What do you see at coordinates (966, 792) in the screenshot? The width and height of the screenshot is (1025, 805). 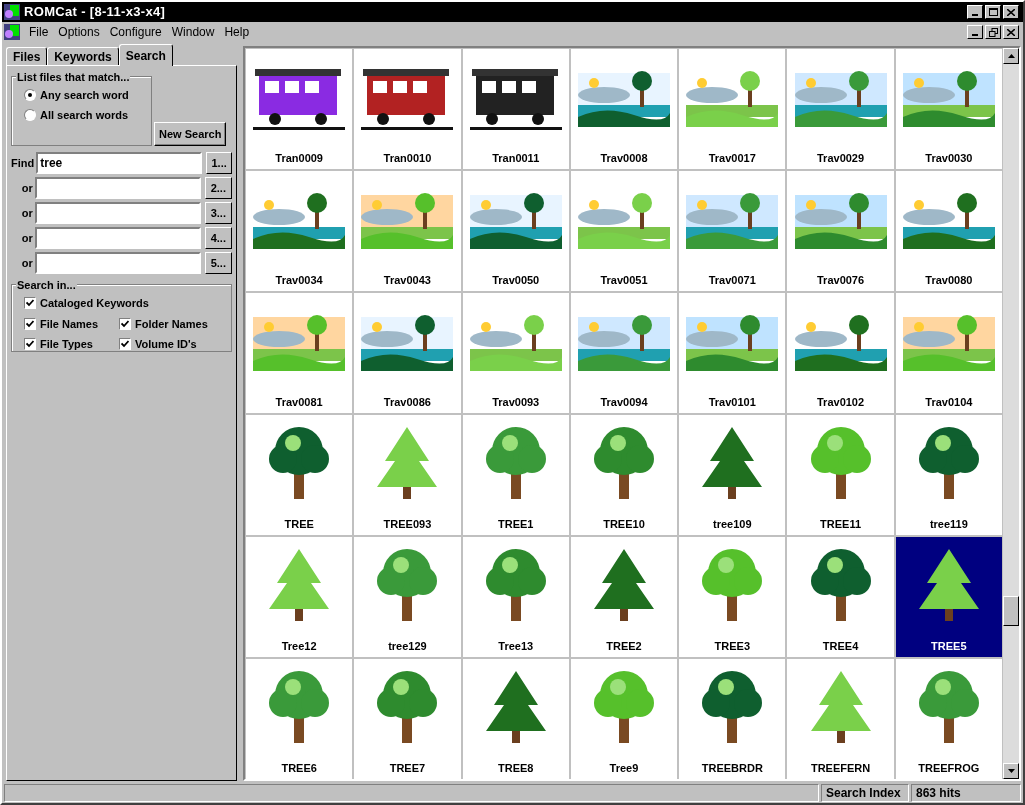 I see `hit-count: 863 hits` at bounding box center [966, 792].